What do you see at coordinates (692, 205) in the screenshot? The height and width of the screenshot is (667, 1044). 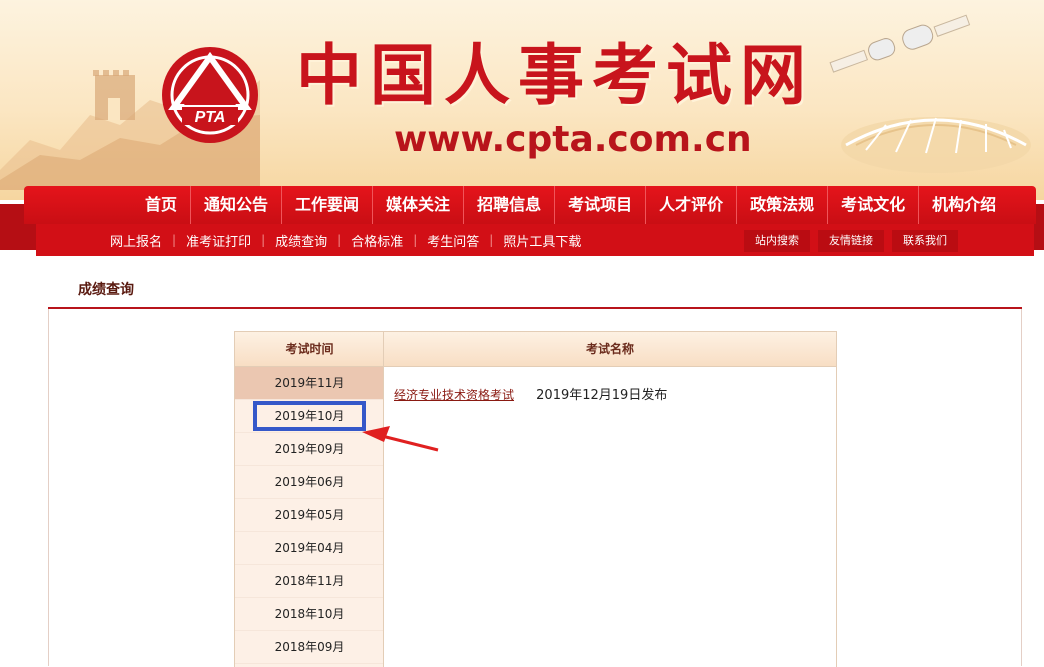 I see `nav-item-talent-evaluation: 人才评价` at bounding box center [692, 205].